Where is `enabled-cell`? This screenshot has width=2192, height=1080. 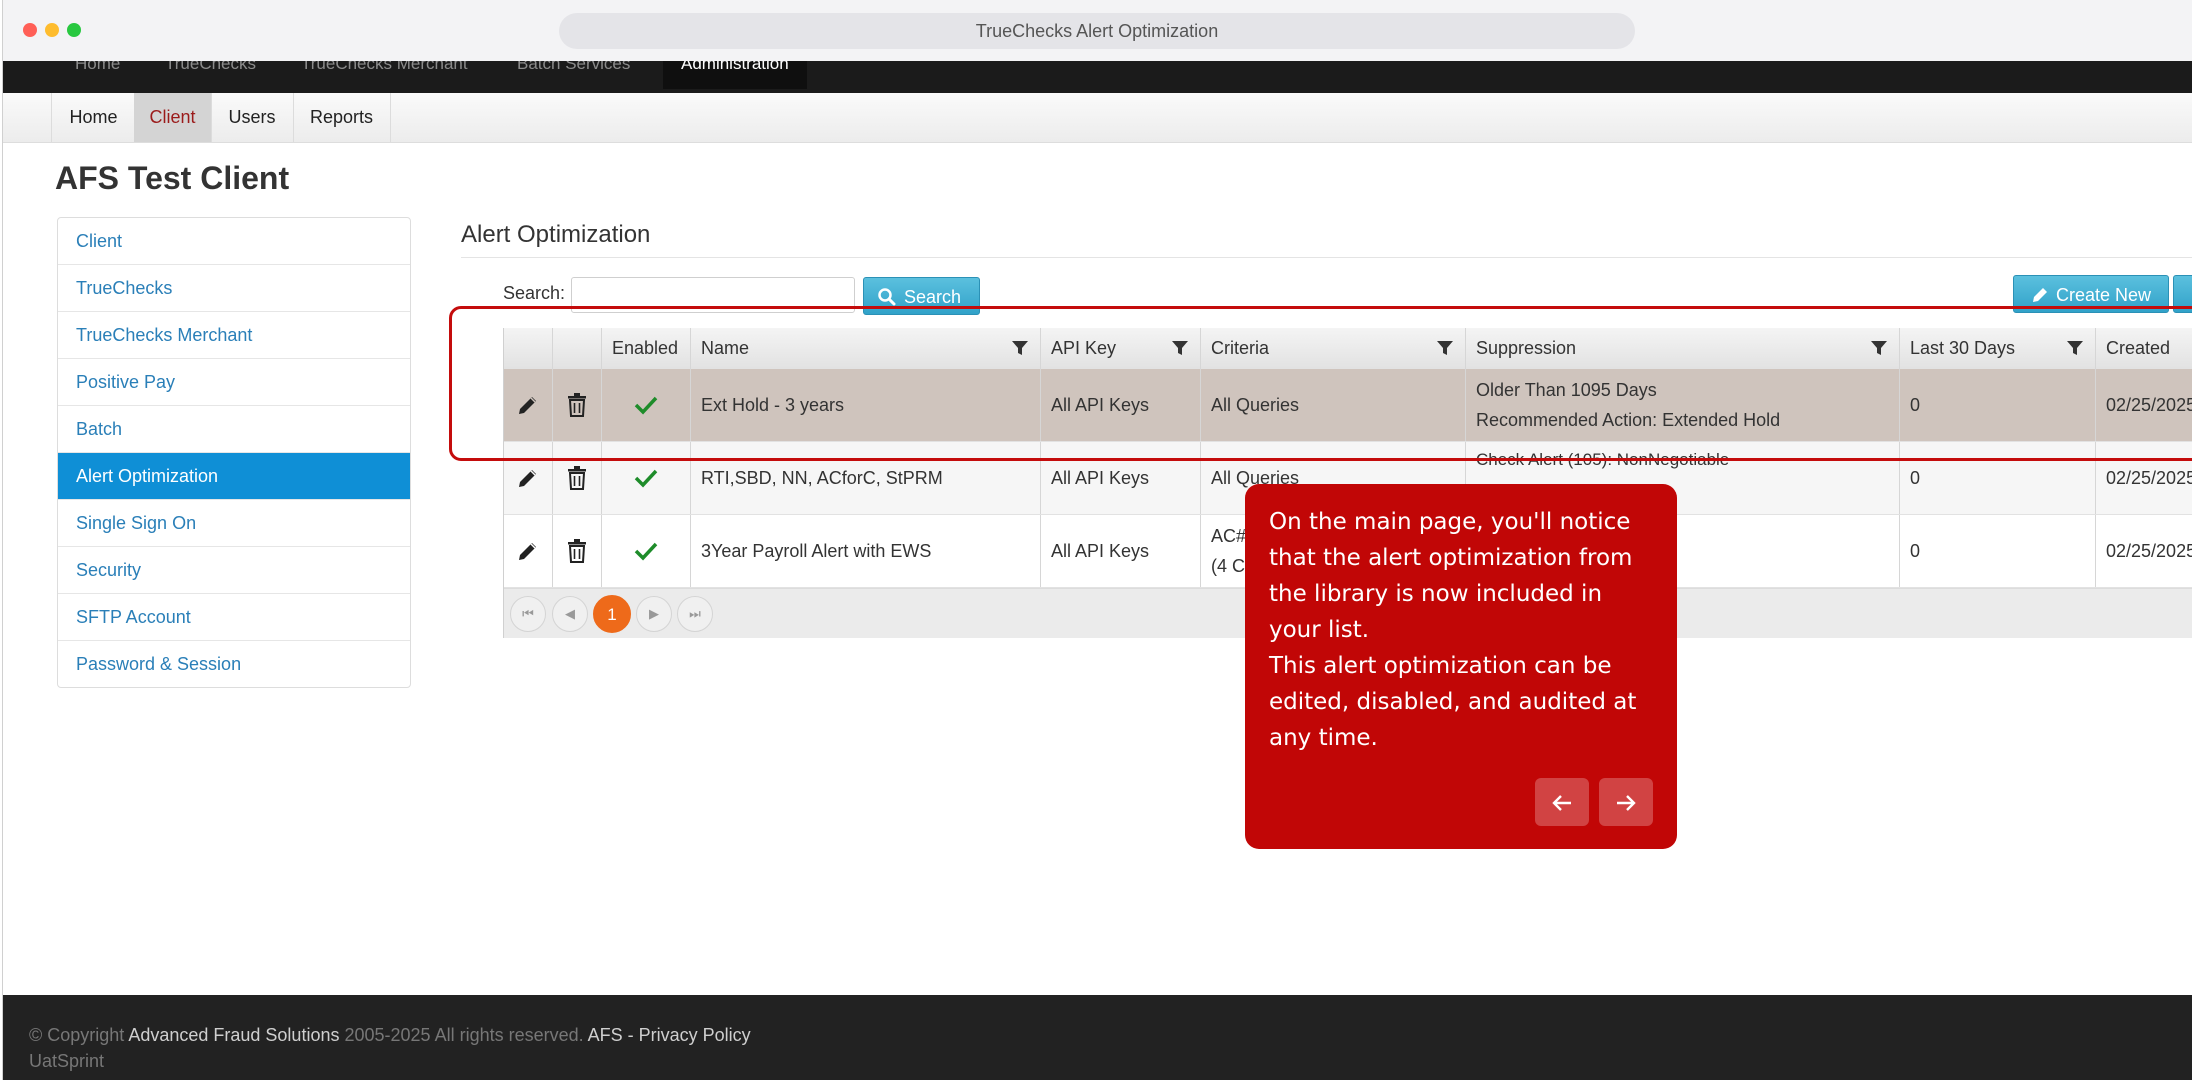 enabled-cell is located at coordinates (646, 551).